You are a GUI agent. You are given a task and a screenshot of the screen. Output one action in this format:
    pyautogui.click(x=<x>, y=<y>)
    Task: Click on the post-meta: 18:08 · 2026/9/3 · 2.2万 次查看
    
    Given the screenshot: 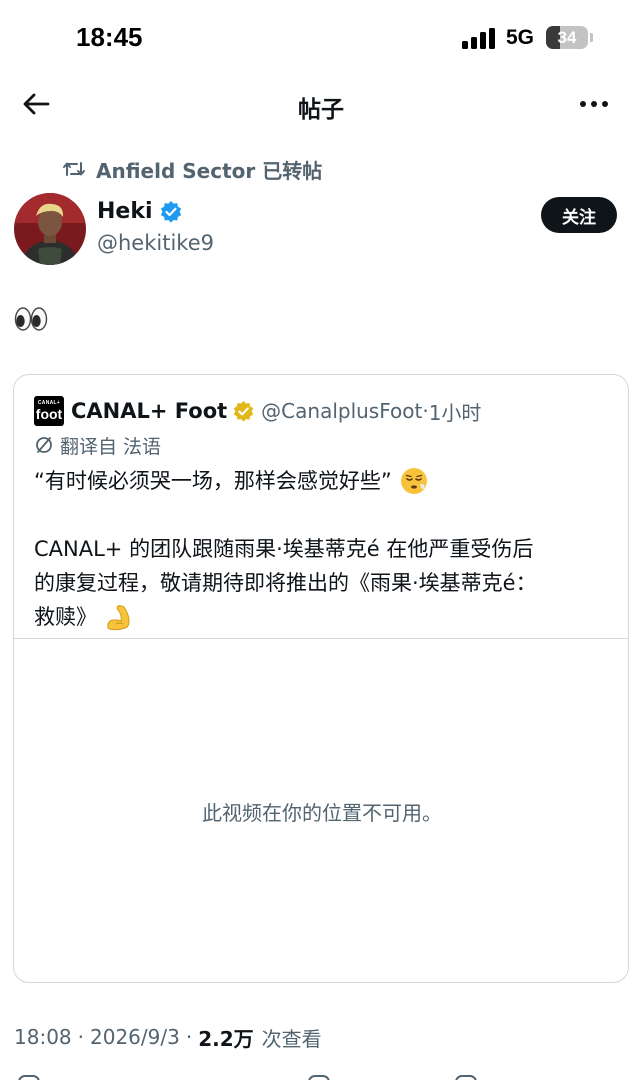 What is the action you would take?
    pyautogui.click(x=168, y=1037)
    